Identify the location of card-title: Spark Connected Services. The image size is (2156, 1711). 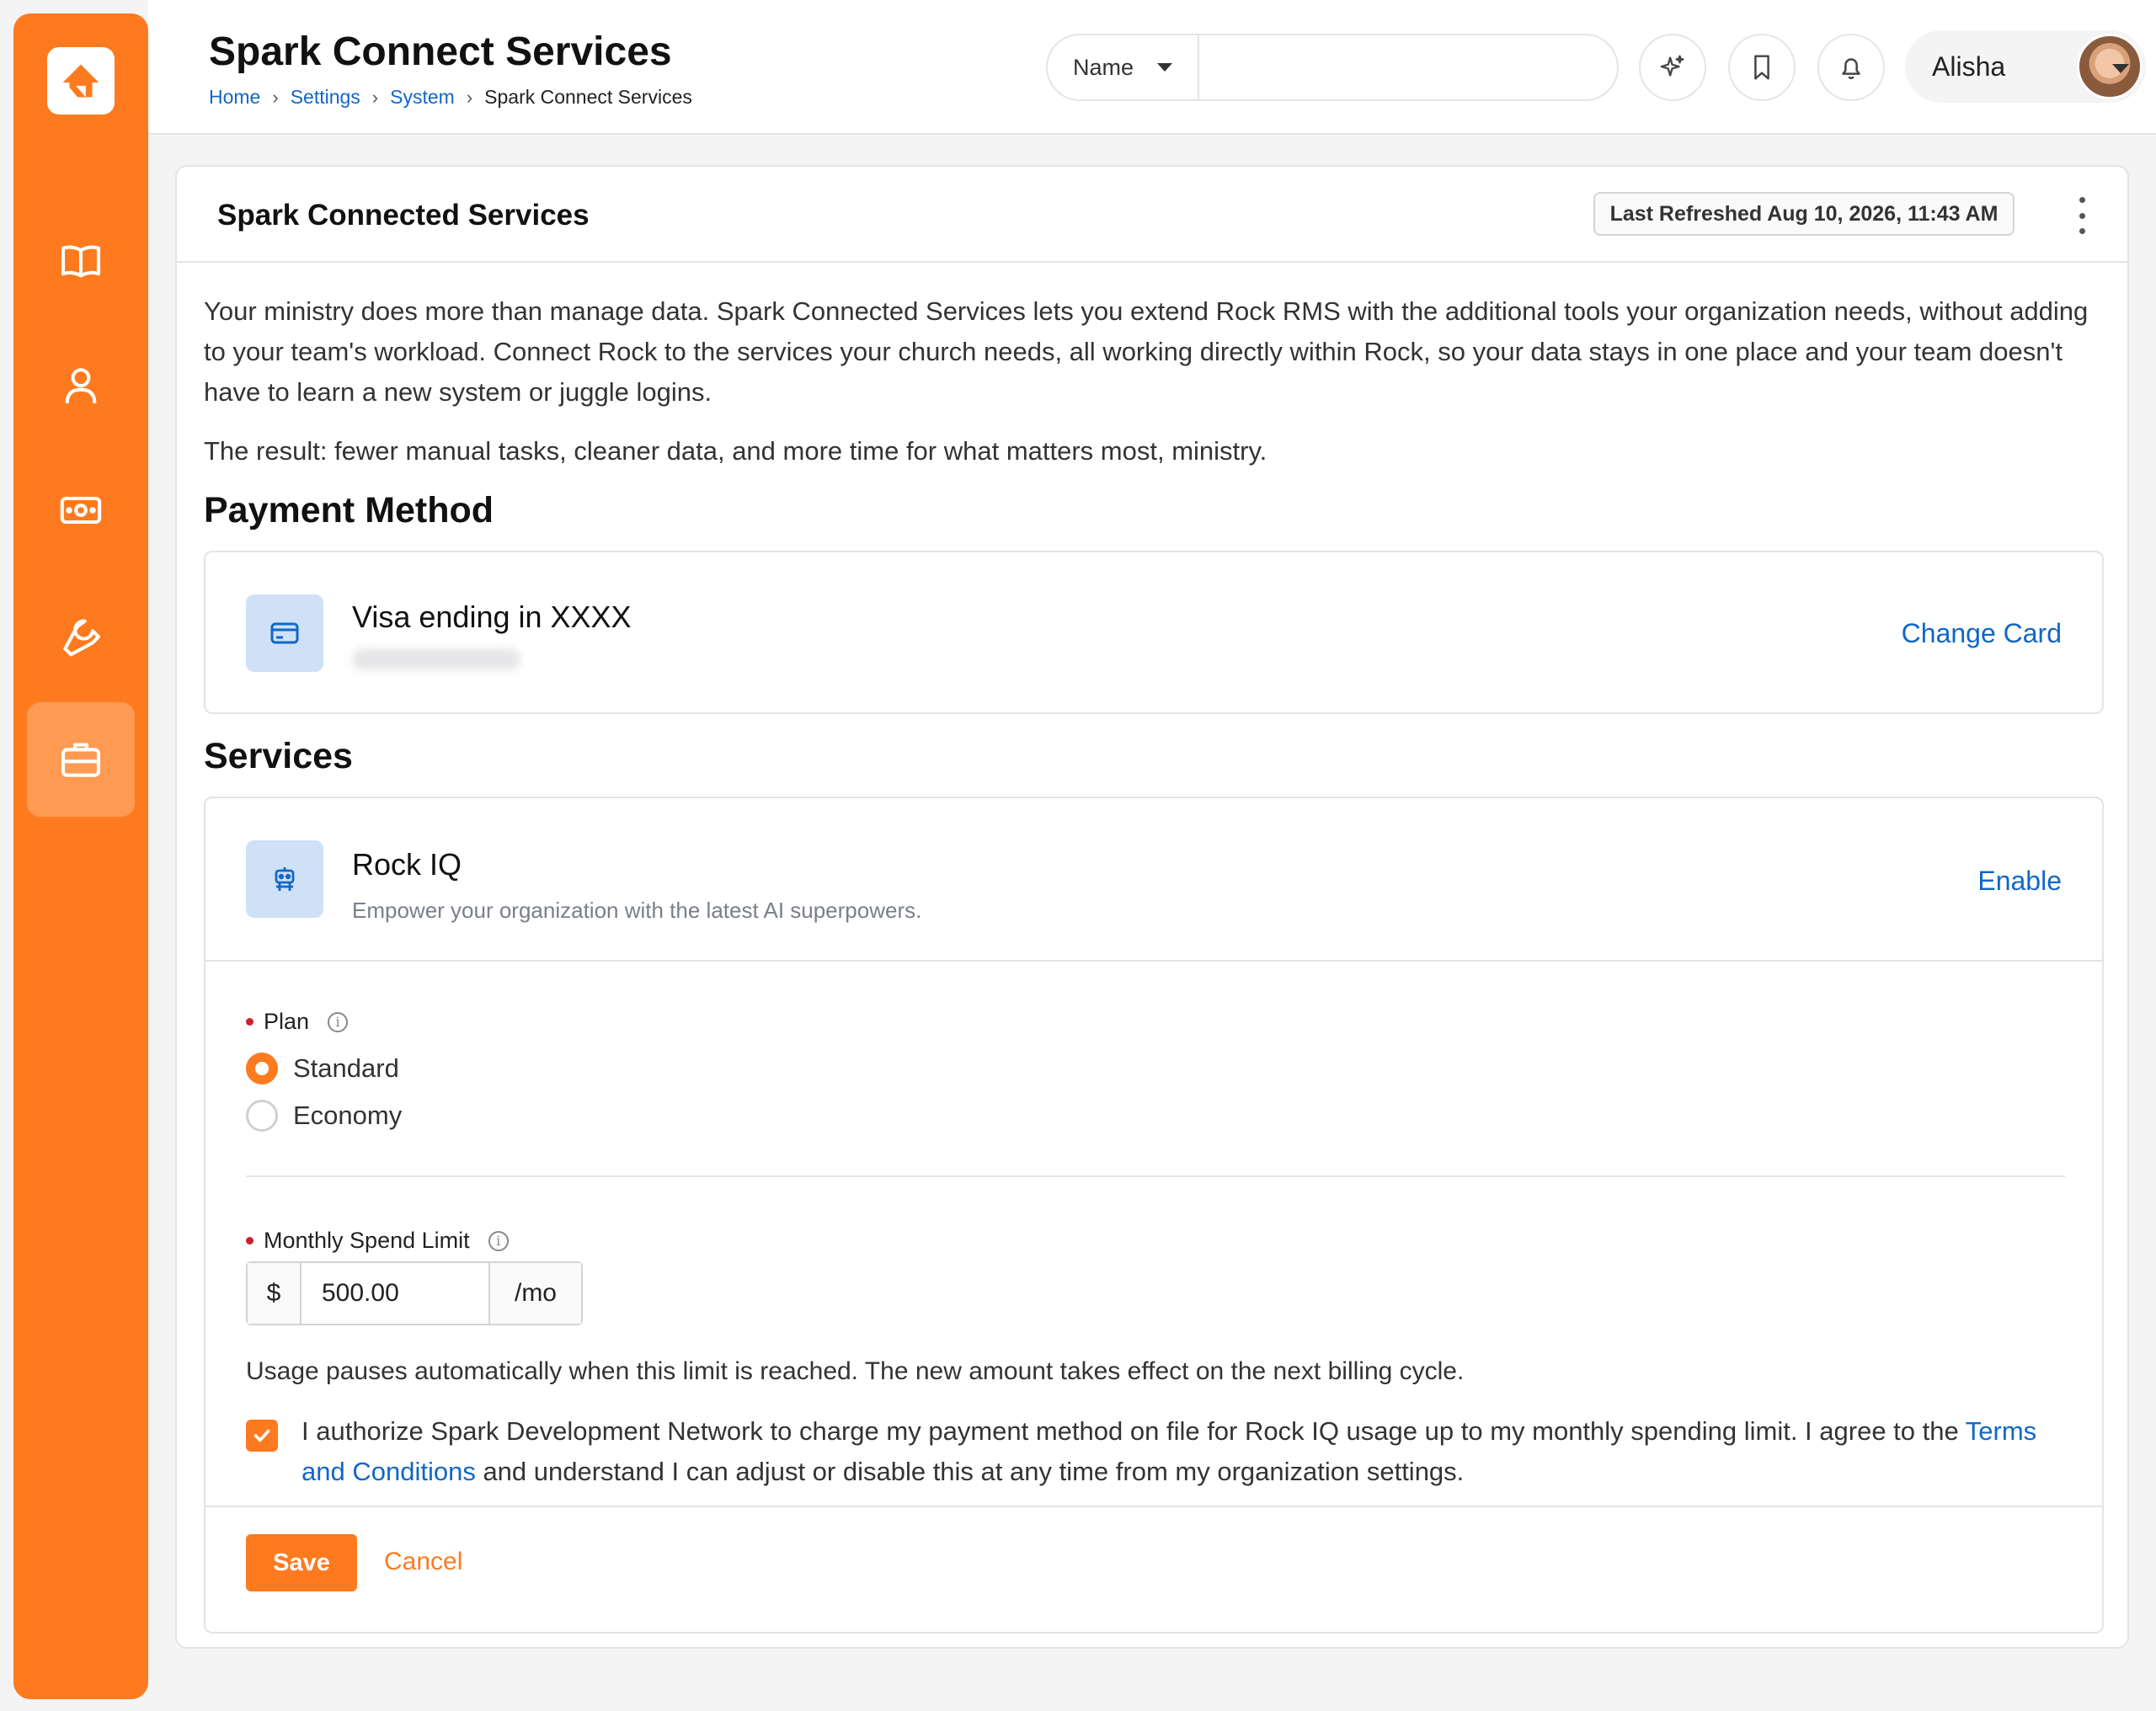
(403, 215).